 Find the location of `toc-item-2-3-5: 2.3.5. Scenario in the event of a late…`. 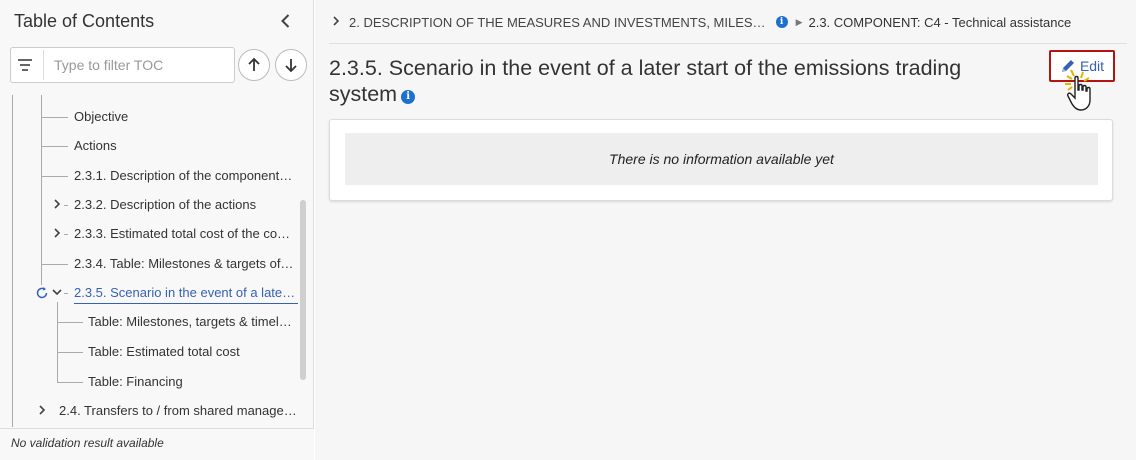

toc-item-2-3-5: 2.3.5. Scenario in the event of a late… is located at coordinates (186, 293).